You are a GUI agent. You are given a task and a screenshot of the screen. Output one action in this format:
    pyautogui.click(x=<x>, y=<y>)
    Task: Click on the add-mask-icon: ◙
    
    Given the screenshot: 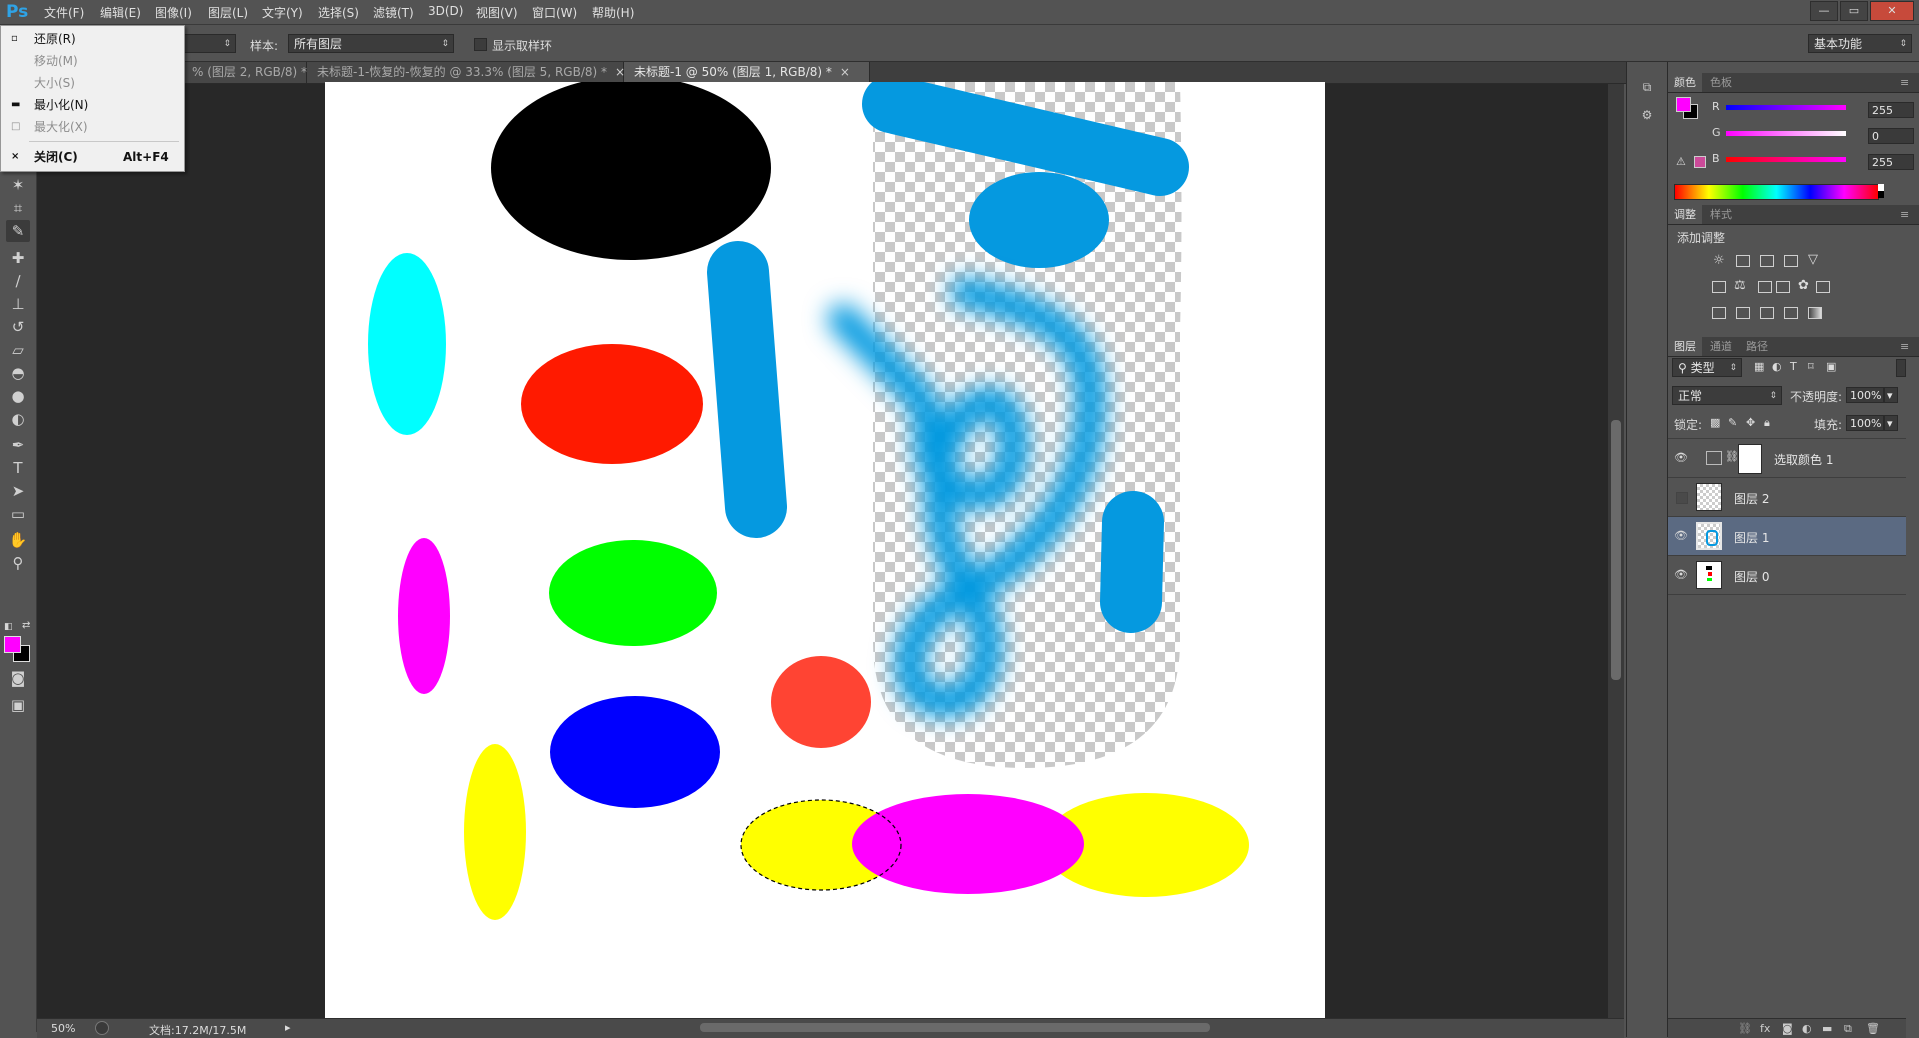 What is the action you would take?
    pyautogui.click(x=1787, y=1028)
    